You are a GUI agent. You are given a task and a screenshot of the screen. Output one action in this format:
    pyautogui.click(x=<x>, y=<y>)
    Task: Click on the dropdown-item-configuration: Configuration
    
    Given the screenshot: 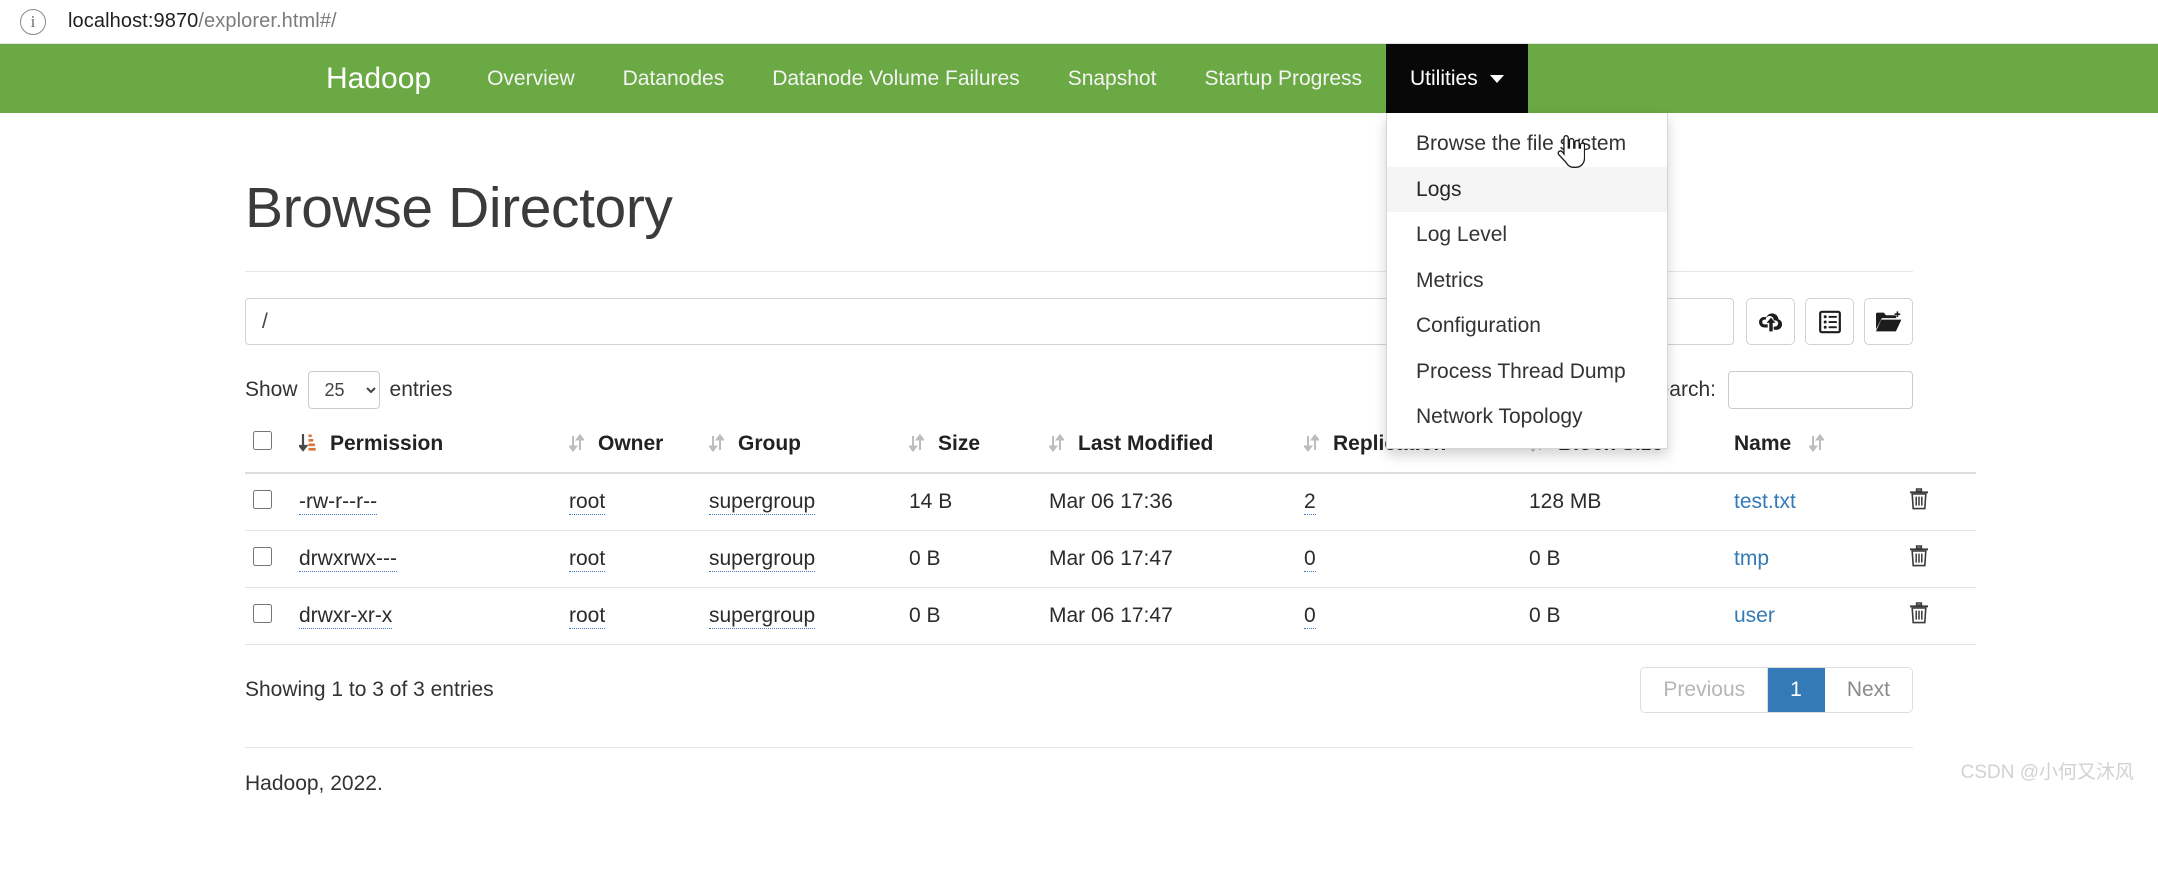 What is the action you would take?
    pyautogui.click(x=1527, y=326)
    